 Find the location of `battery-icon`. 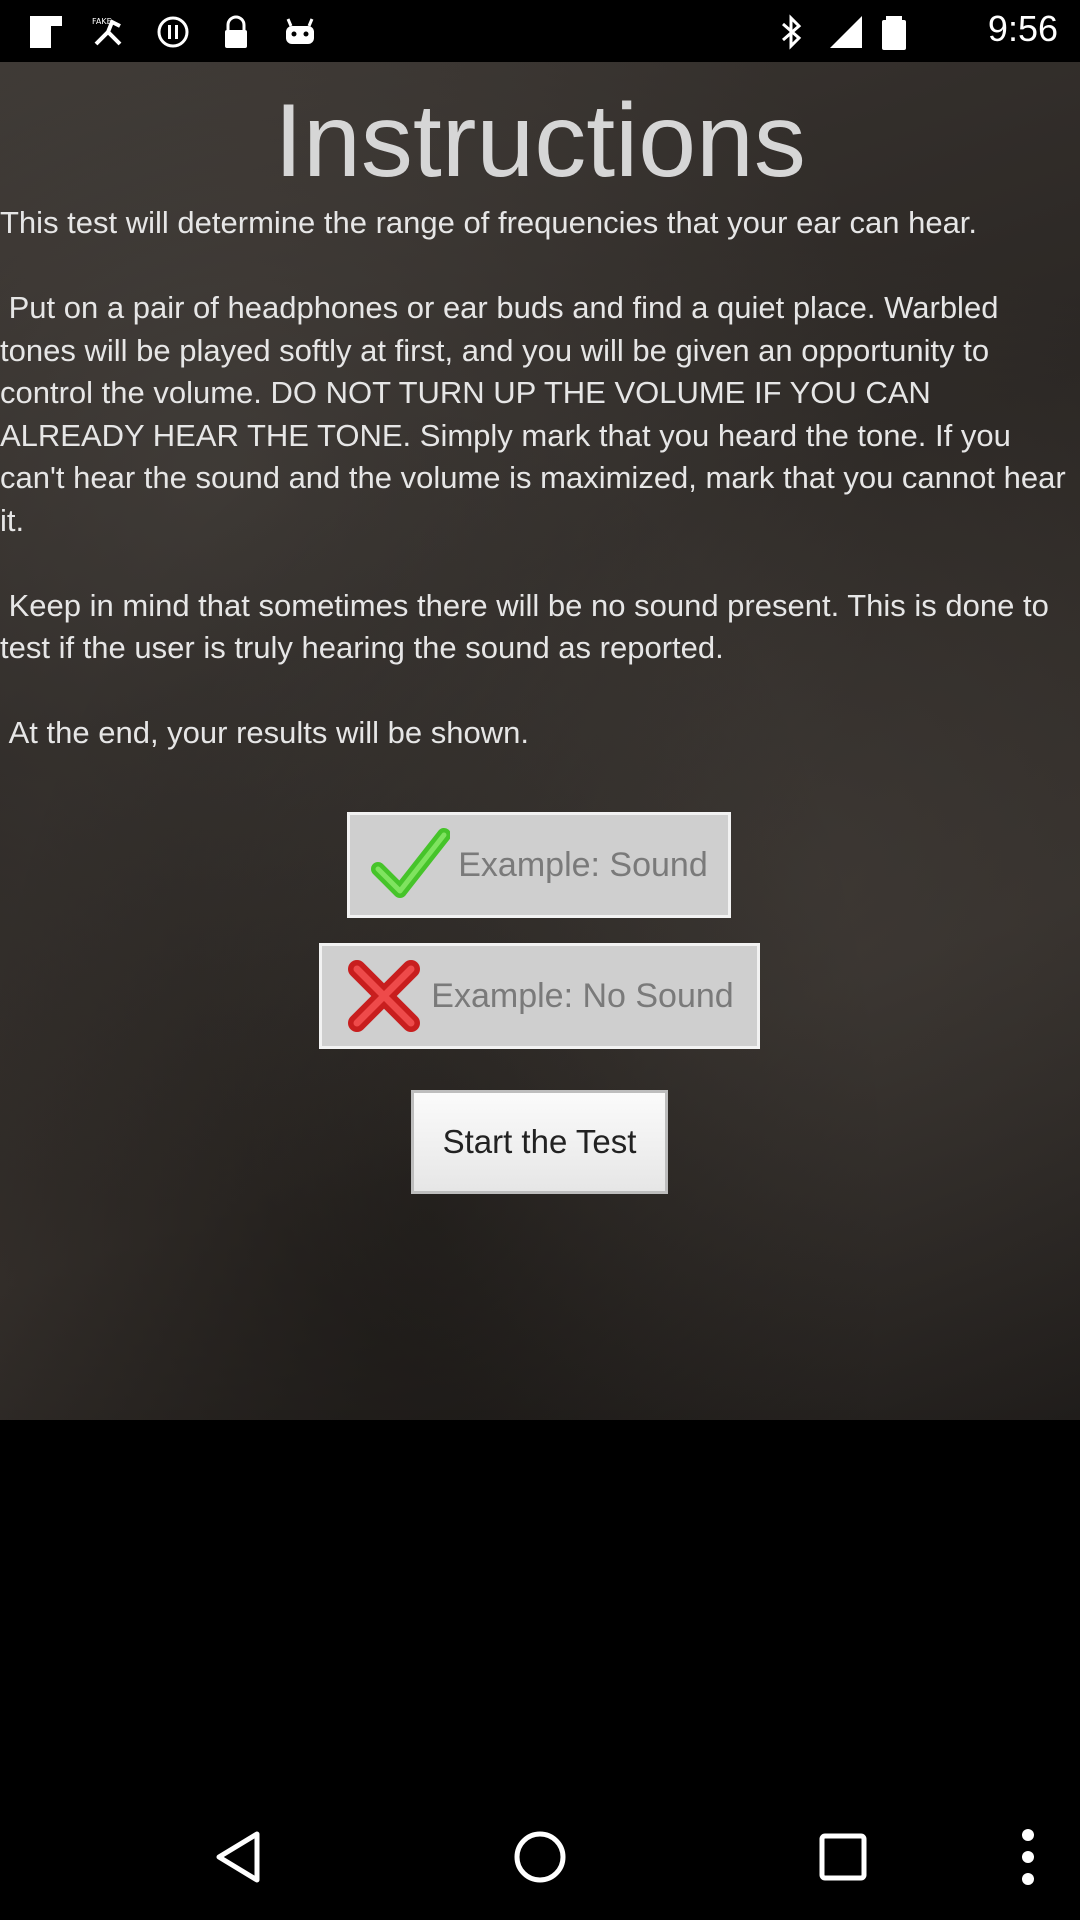

battery-icon is located at coordinates (894, 33).